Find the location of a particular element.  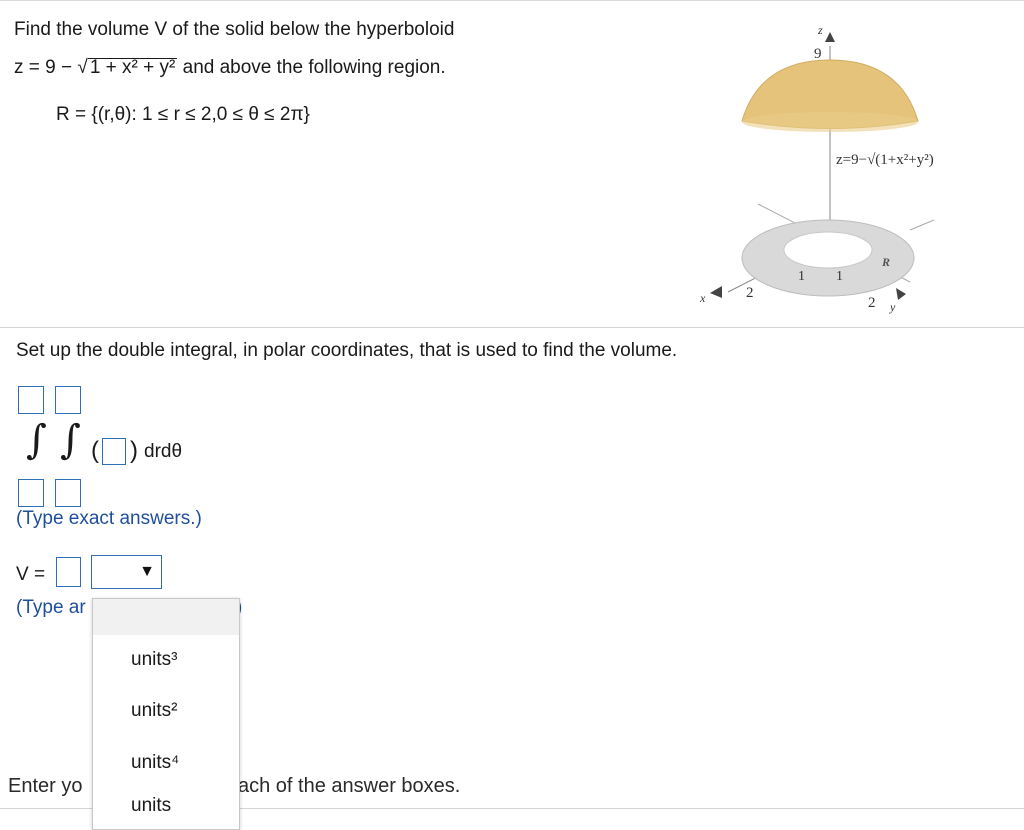

region-definition: R = {(r,θ): 1 ≤ r ≤ 2,0 ≤ θ ≤ 2π} is located at coordinates (183, 114).